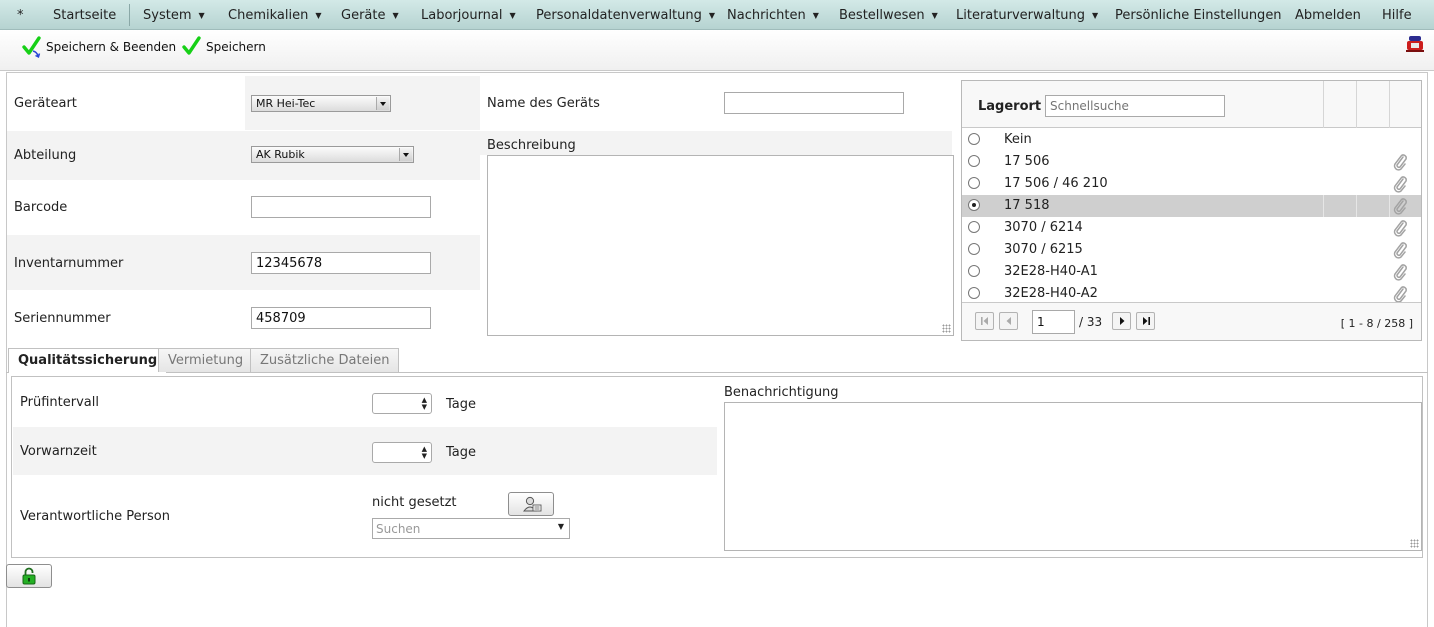 The image size is (1434, 627). I want to click on record-range: [ 1 - 8 / 258 ], so click(1376, 323).